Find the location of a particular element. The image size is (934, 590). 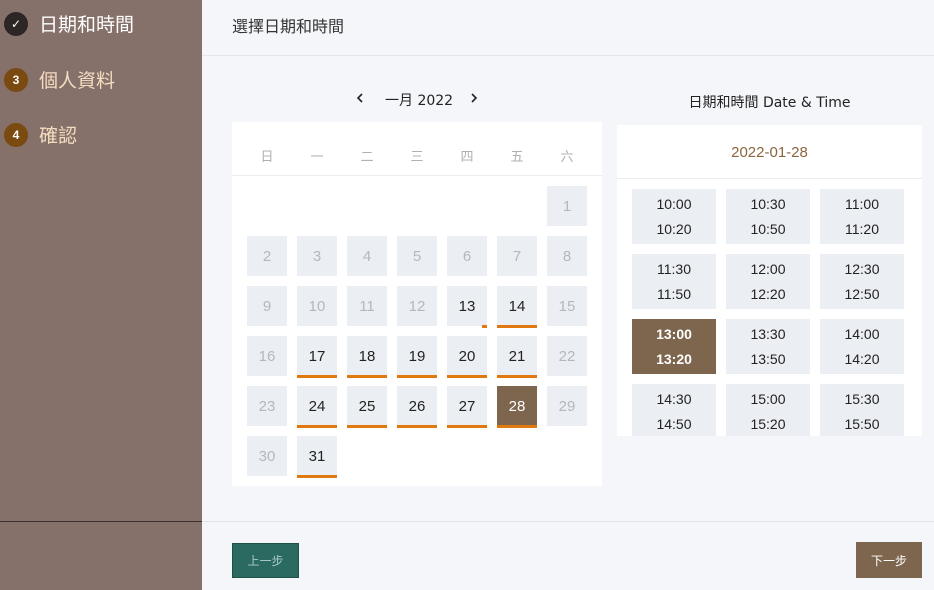

step-number-badge: 3 is located at coordinates (16, 79).